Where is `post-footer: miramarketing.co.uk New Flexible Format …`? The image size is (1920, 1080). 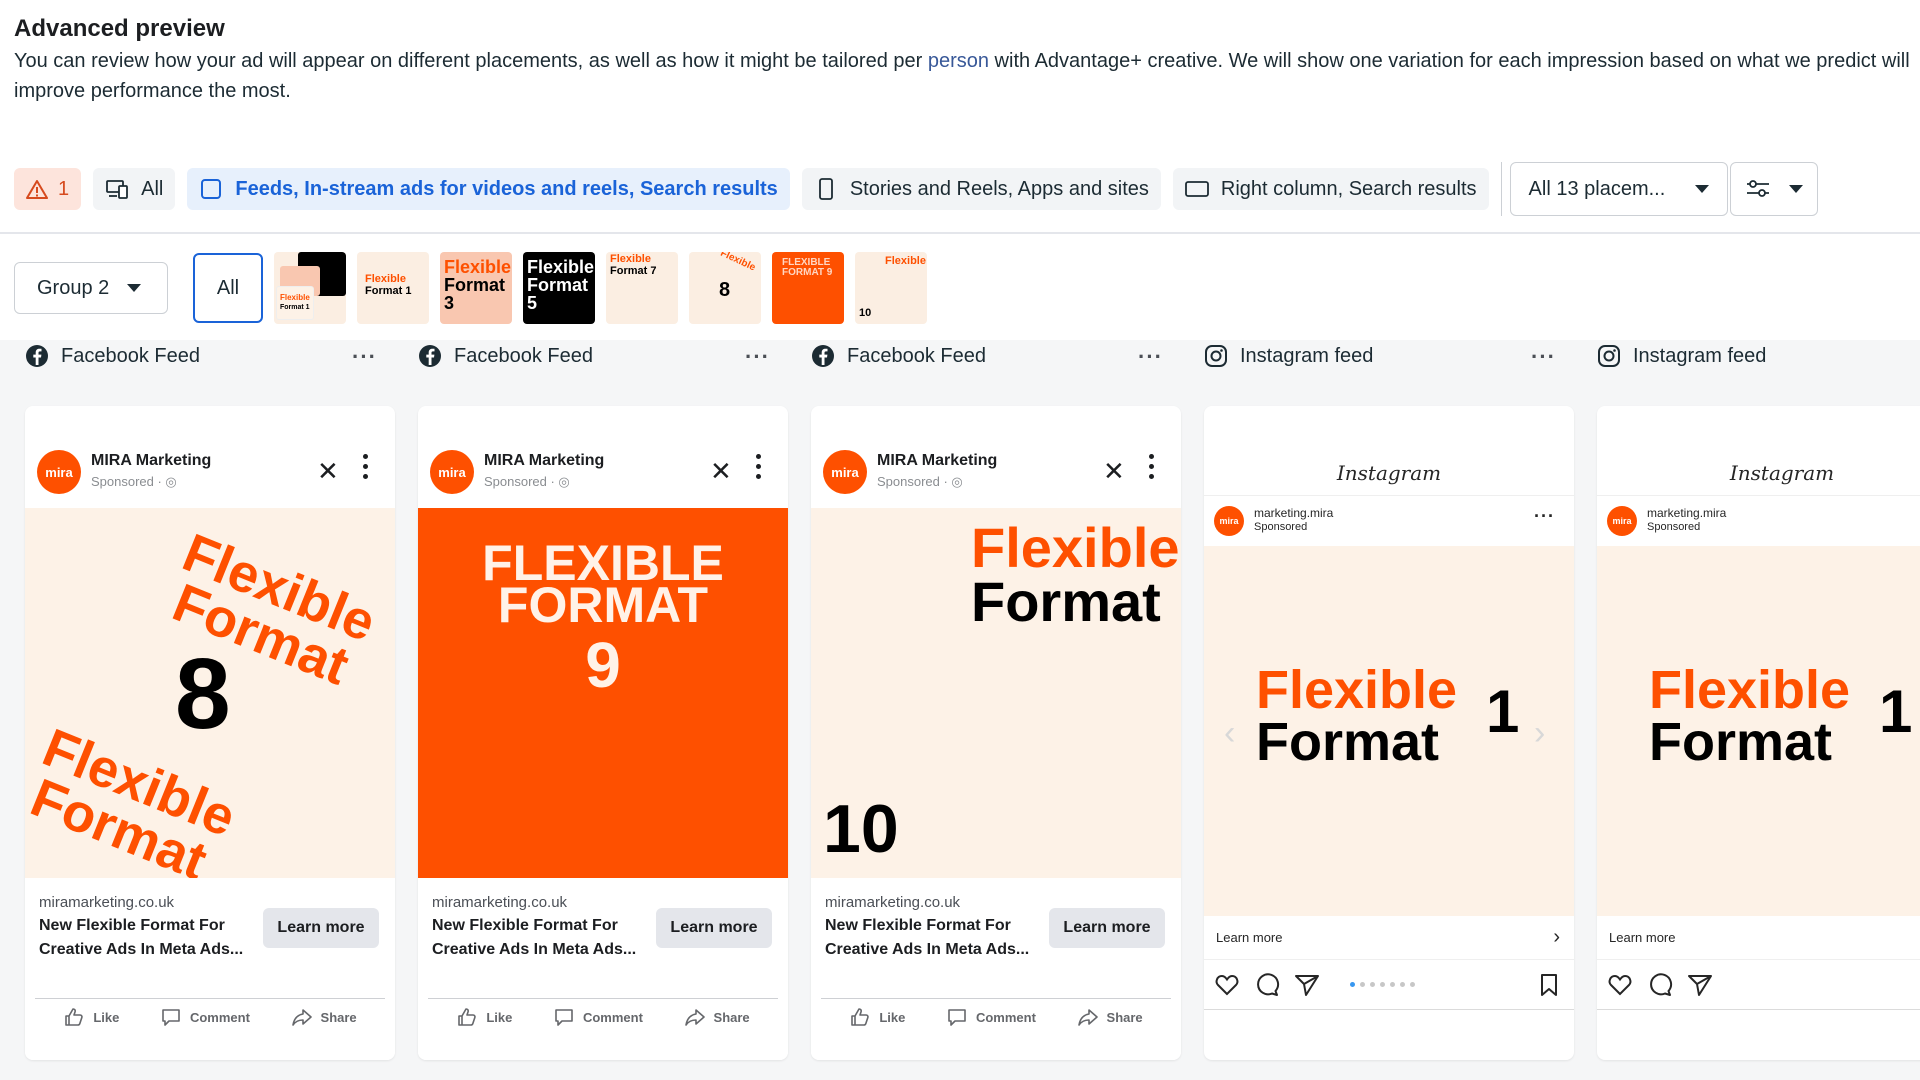
post-footer: miramarketing.co.uk New Flexible Format … is located at coordinates (603, 969).